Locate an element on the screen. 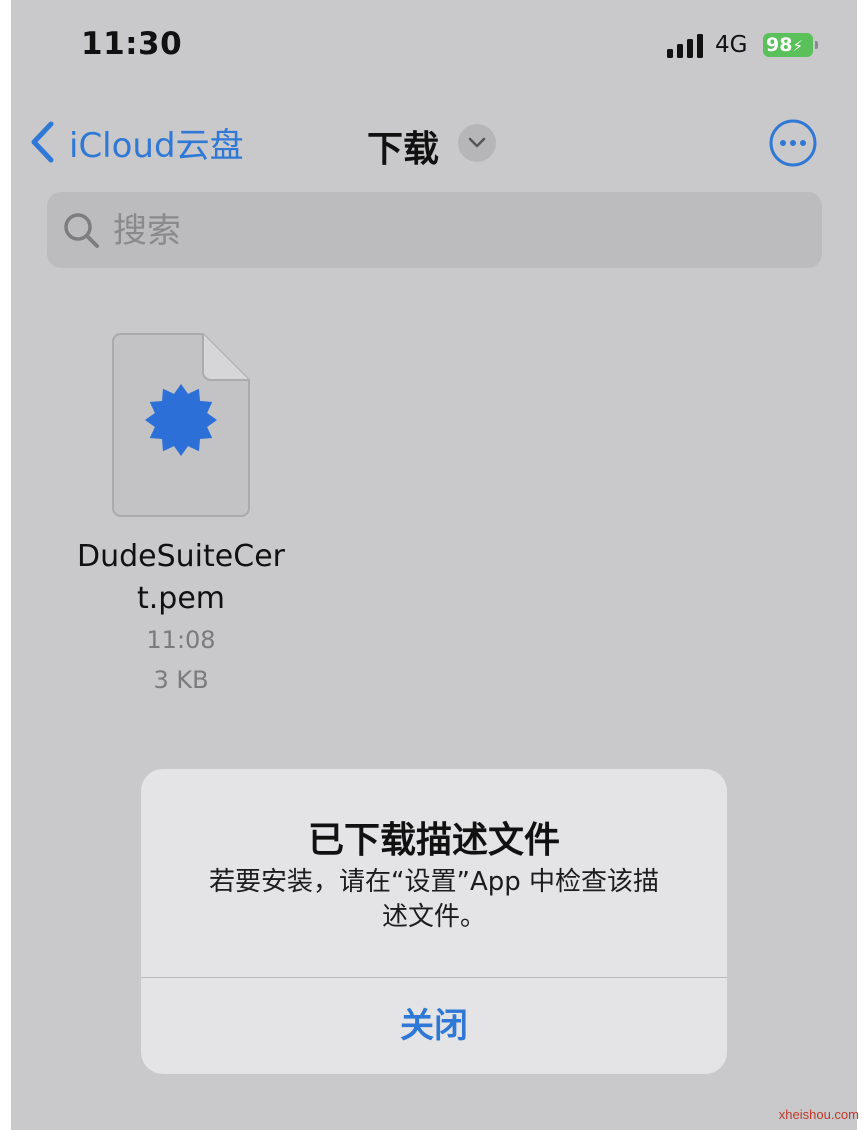  search-icon is located at coordinates (81, 230).